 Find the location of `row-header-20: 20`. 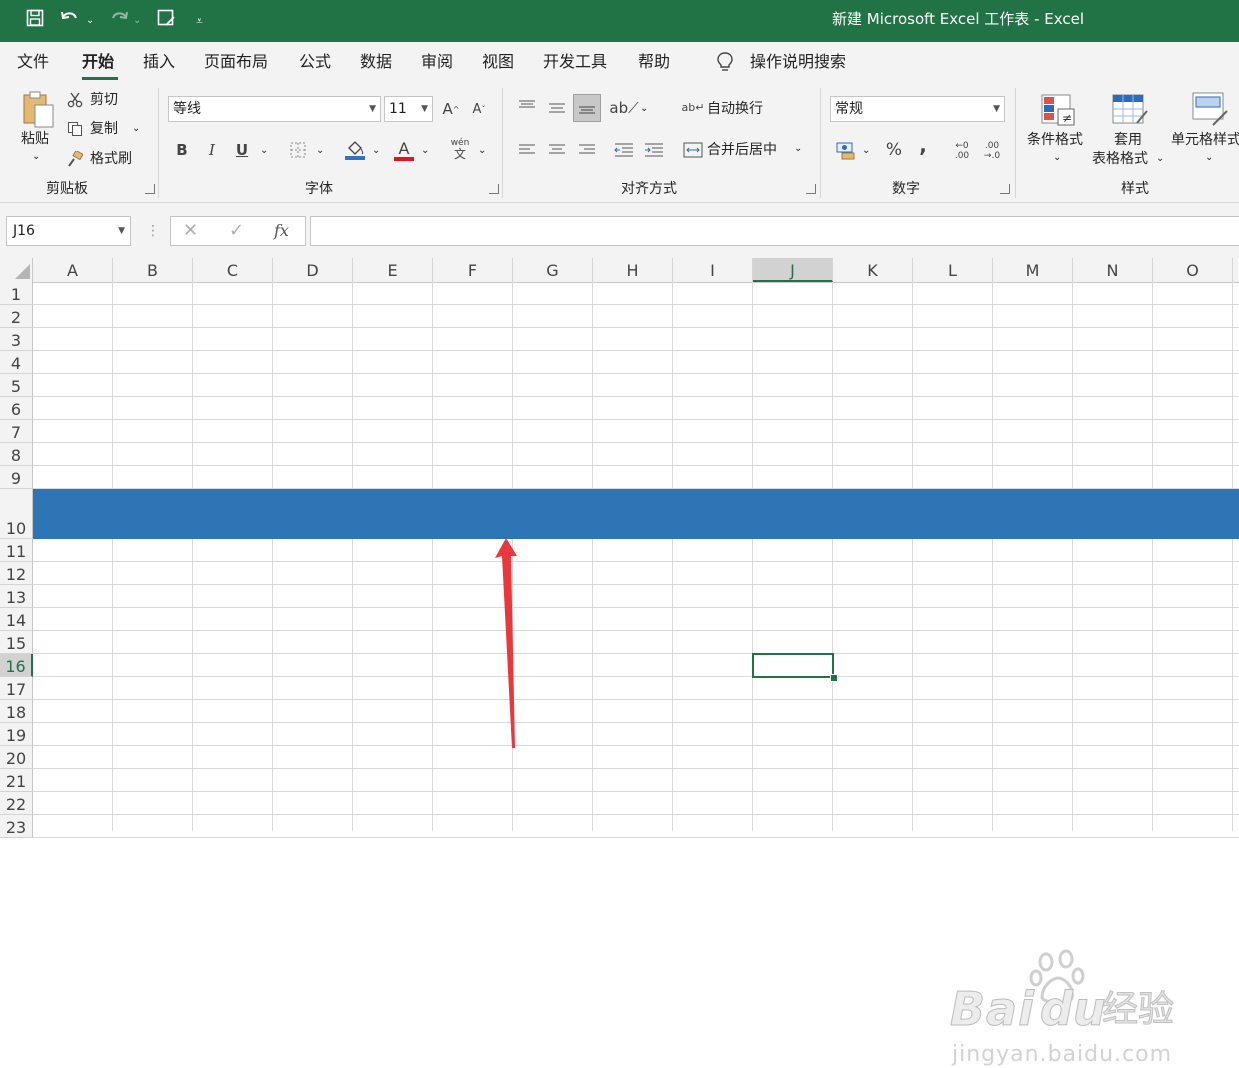

row-header-20: 20 is located at coordinates (16, 757).